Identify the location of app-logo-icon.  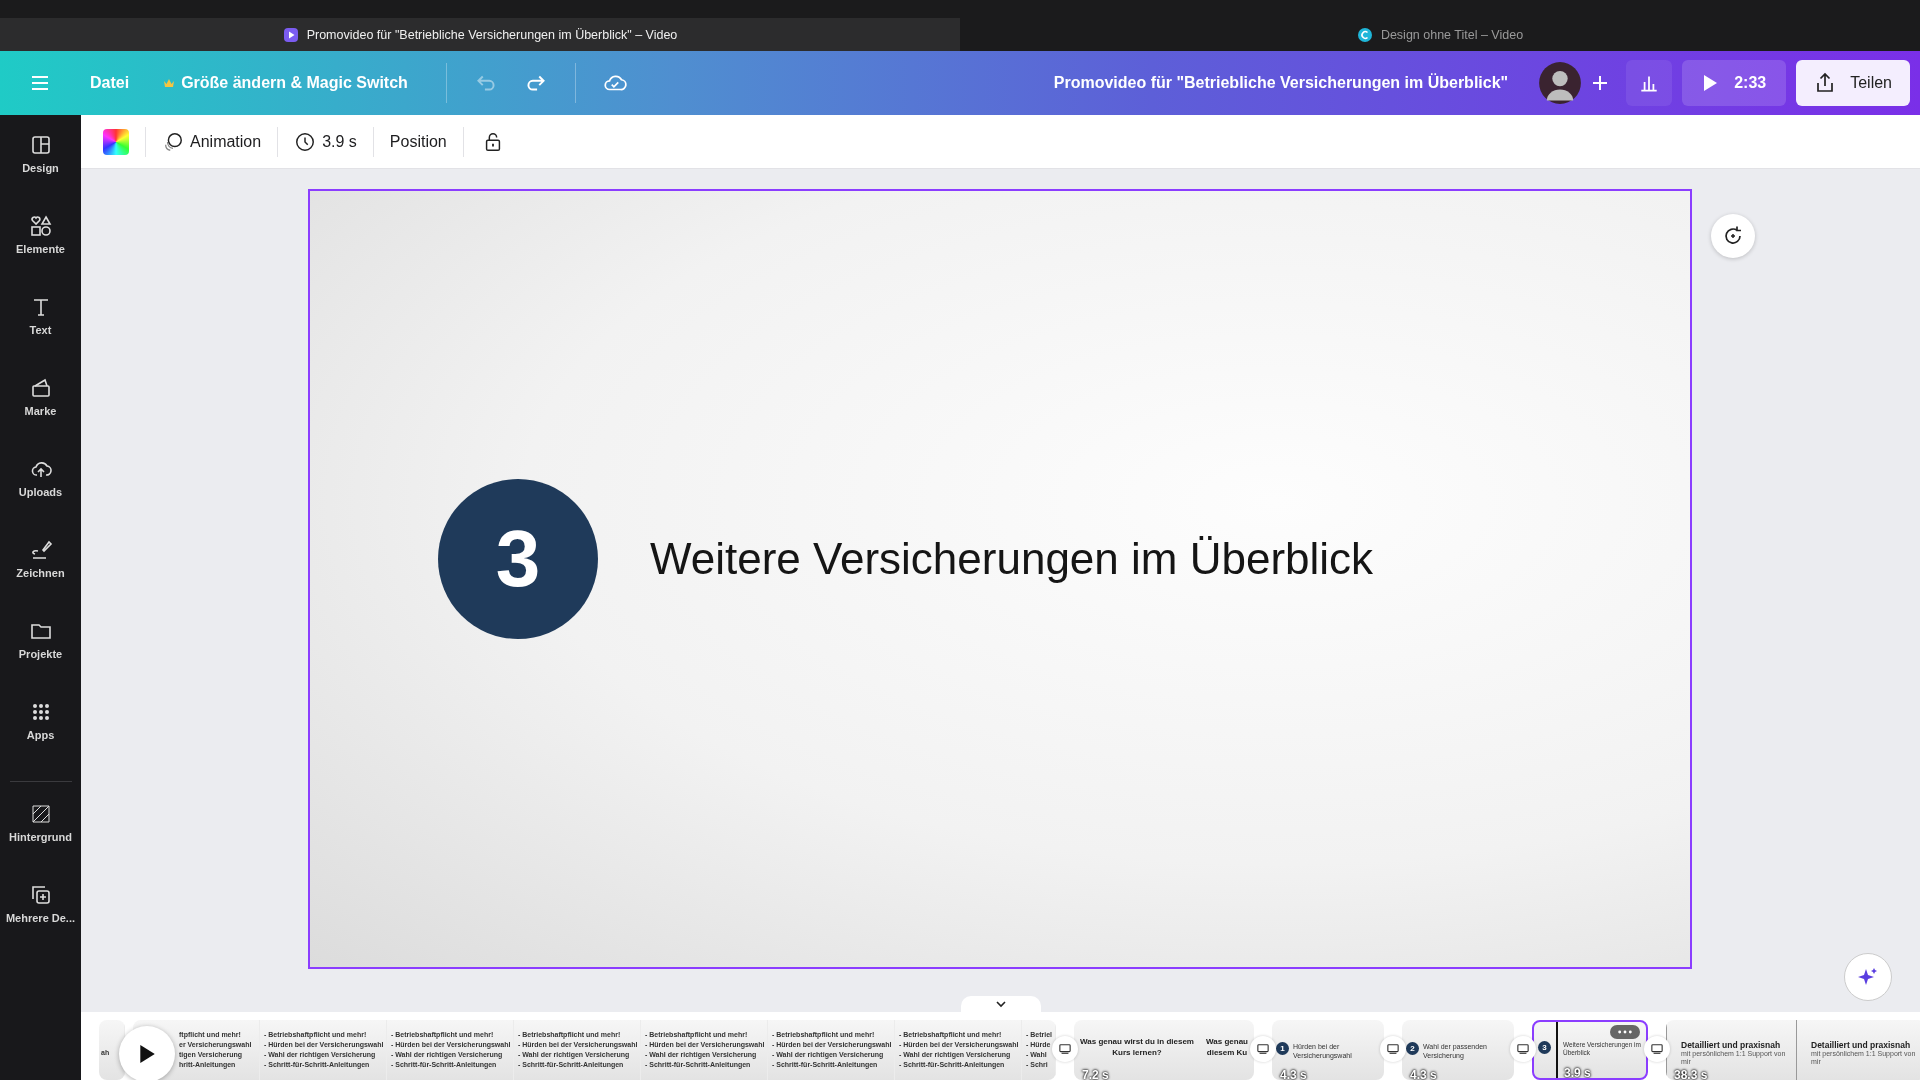
(1364, 34).